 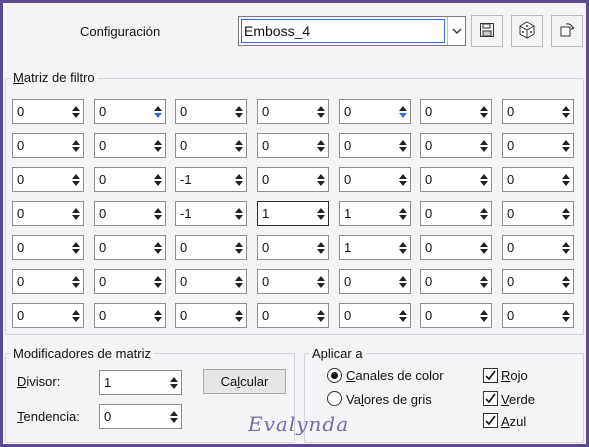 What do you see at coordinates (456, 145) in the screenshot?
I see `matrix-cell-r2-c6: 0` at bounding box center [456, 145].